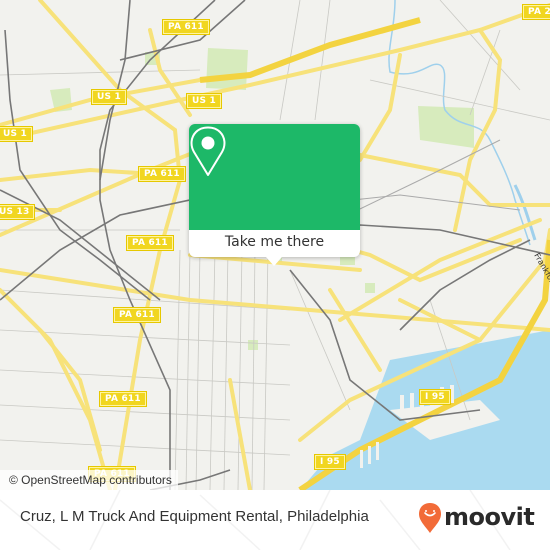 The image size is (550, 550). Describe the element at coordinates (489, 517) in the screenshot. I see `brand-name: moovit` at that location.